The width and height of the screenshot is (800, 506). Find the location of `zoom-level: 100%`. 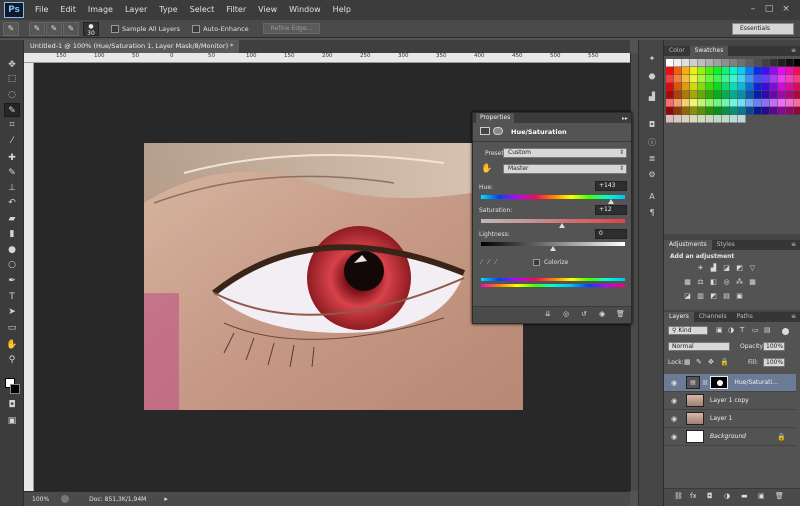

zoom-level: 100% is located at coordinates (40, 499).